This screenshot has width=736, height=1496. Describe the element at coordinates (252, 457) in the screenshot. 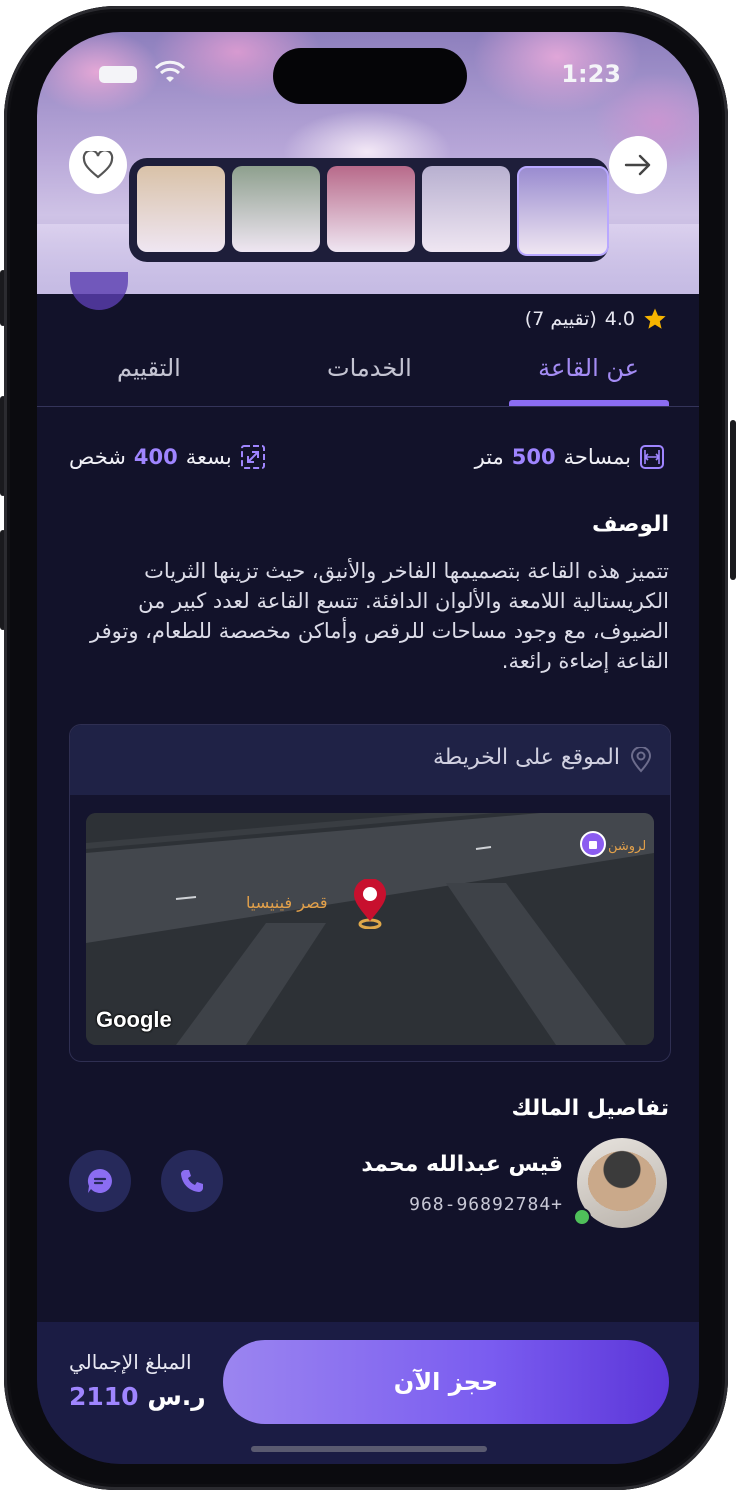

I see `expand-icon` at that location.